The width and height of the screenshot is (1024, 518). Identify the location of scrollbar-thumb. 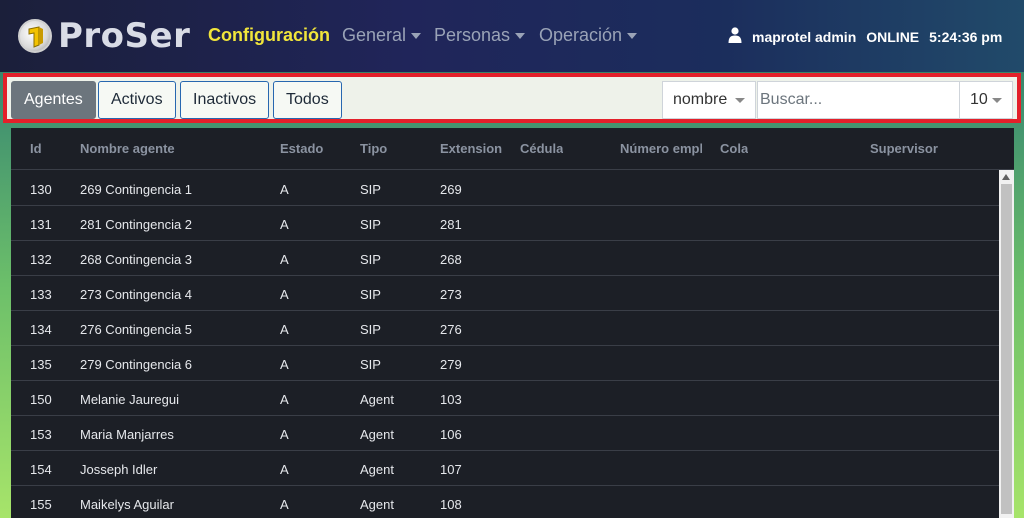
(1006, 349).